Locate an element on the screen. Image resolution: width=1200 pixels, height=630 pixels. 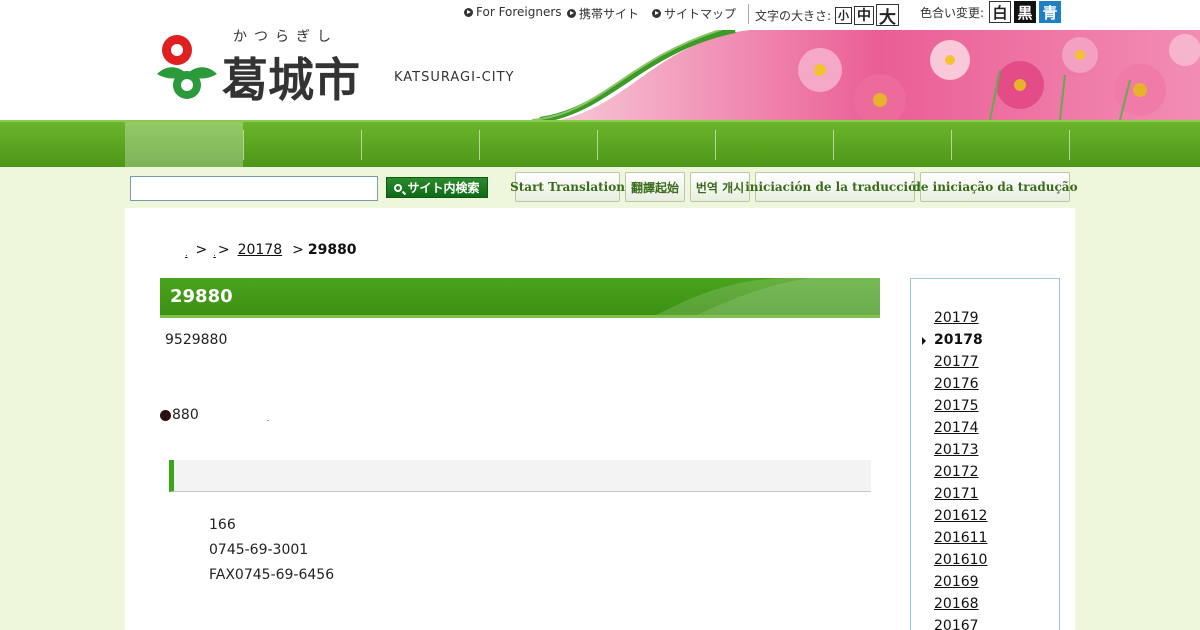
archive-link: 20172 is located at coordinates (956, 472).